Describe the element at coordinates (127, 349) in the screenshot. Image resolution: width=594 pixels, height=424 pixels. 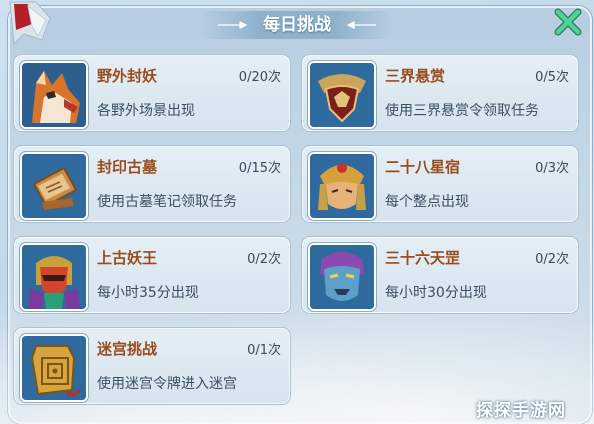
I see `task-name: 迷宫挑战` at that location.